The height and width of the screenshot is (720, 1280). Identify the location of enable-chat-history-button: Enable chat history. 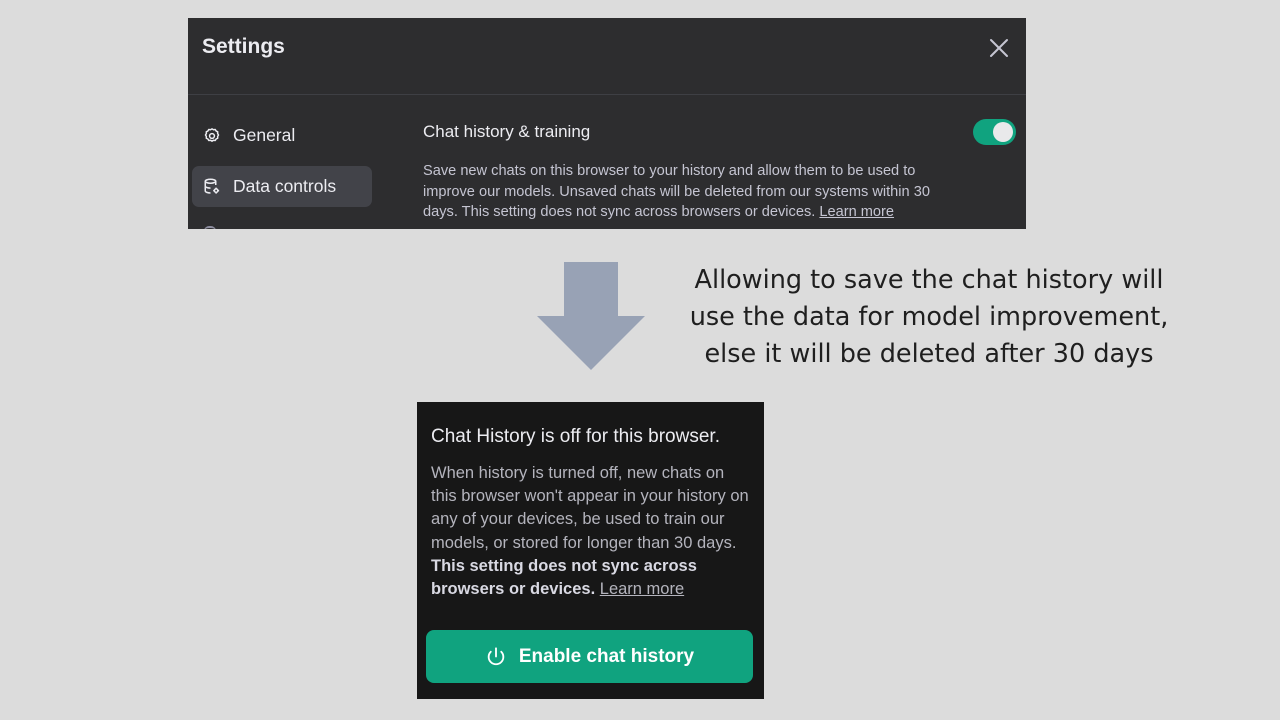
(589, 656).